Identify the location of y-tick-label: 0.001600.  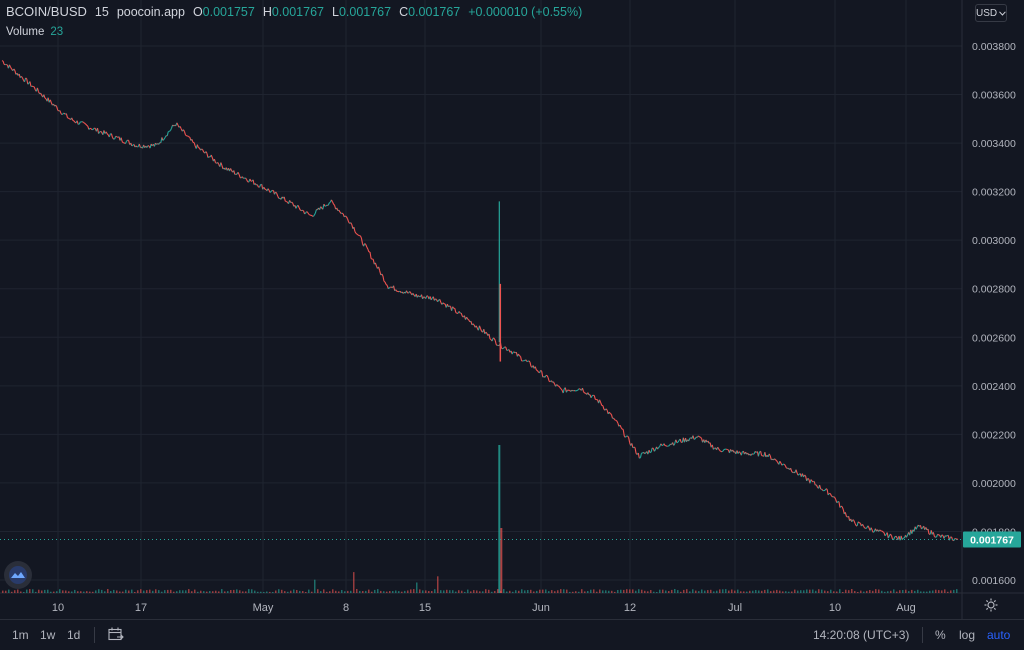
(994, 581).